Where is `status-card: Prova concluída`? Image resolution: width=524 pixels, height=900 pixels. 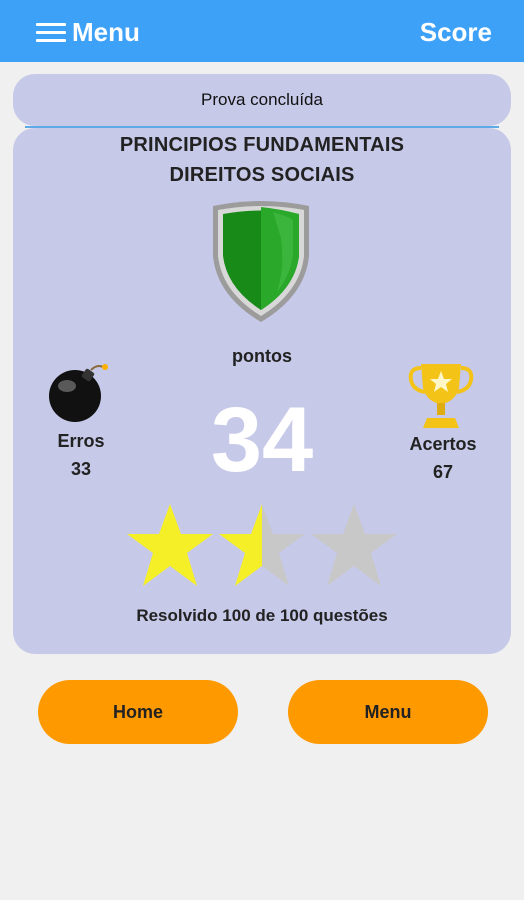
status-card: Prova concluída is located at coordinates (262, 100).